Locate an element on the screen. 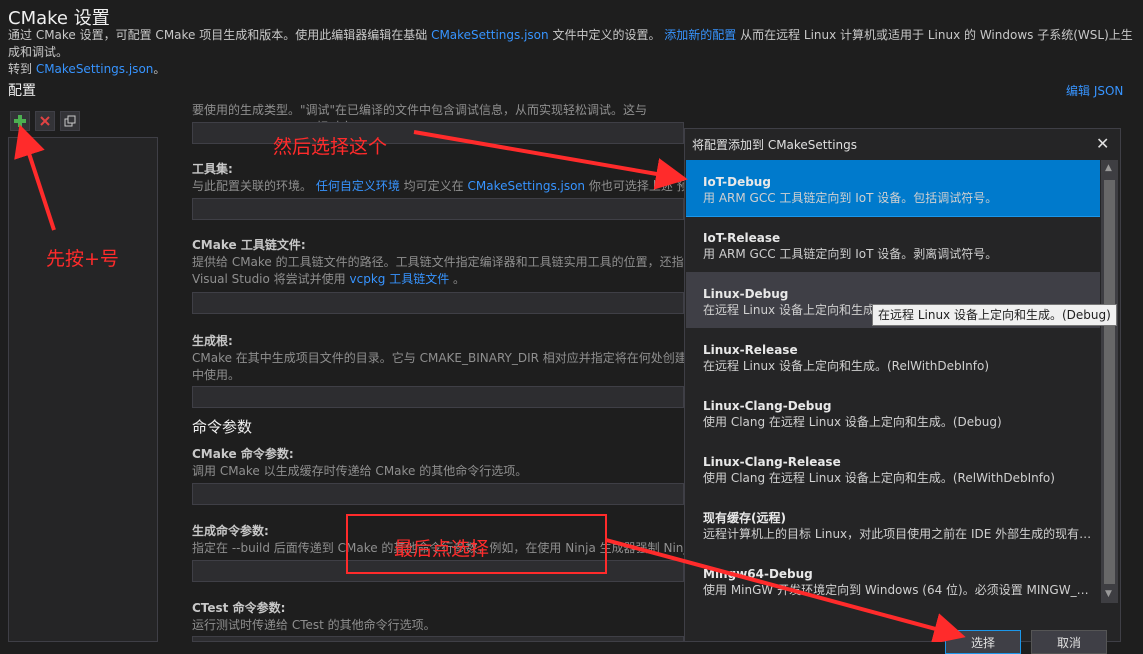 This screenshot has width=1143, height=654. cmake-args-label: CMake 命令参数: is located at coordinates (243, 454).